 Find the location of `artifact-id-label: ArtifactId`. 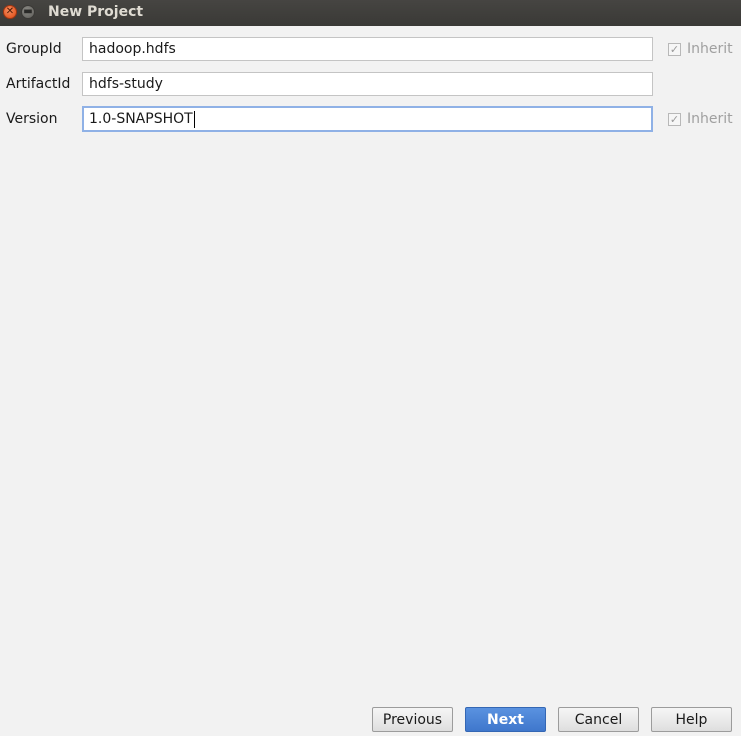

artifact-id-label: ArtifactId is located at coordinates (38, 84).